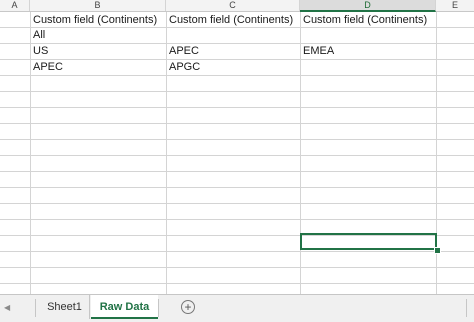 This screenshot has height=322, width=474. I want to click on selected-cell-d15, so click(368, 241).